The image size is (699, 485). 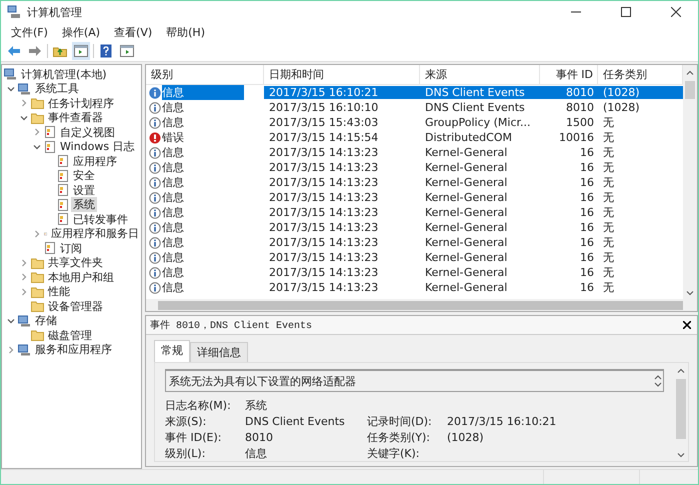 I want to click on action-pane-button, so click(x=127, y=51).